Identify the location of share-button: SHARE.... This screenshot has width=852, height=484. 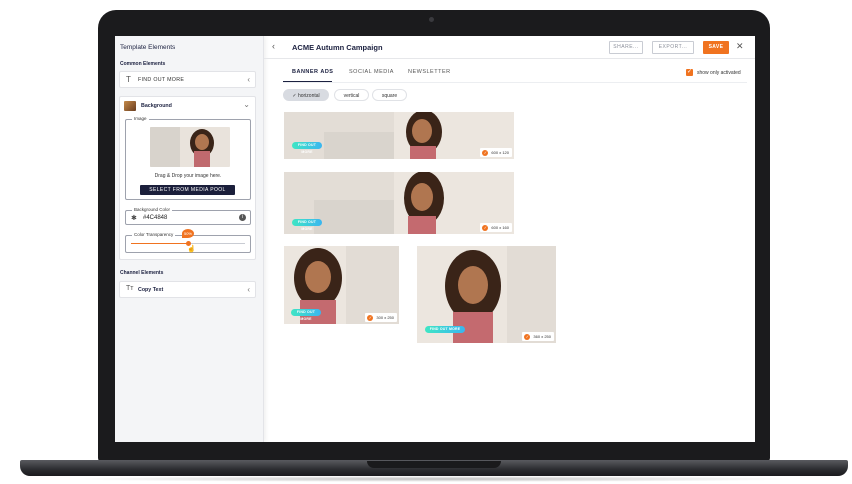
(626, 47).